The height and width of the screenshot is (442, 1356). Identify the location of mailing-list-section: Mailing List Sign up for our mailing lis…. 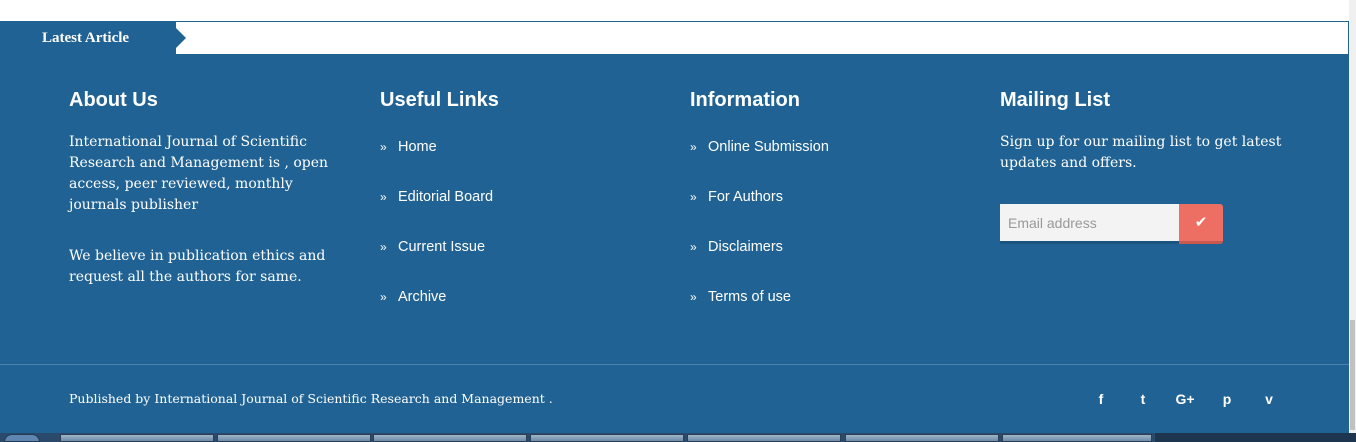
(1145, 167).